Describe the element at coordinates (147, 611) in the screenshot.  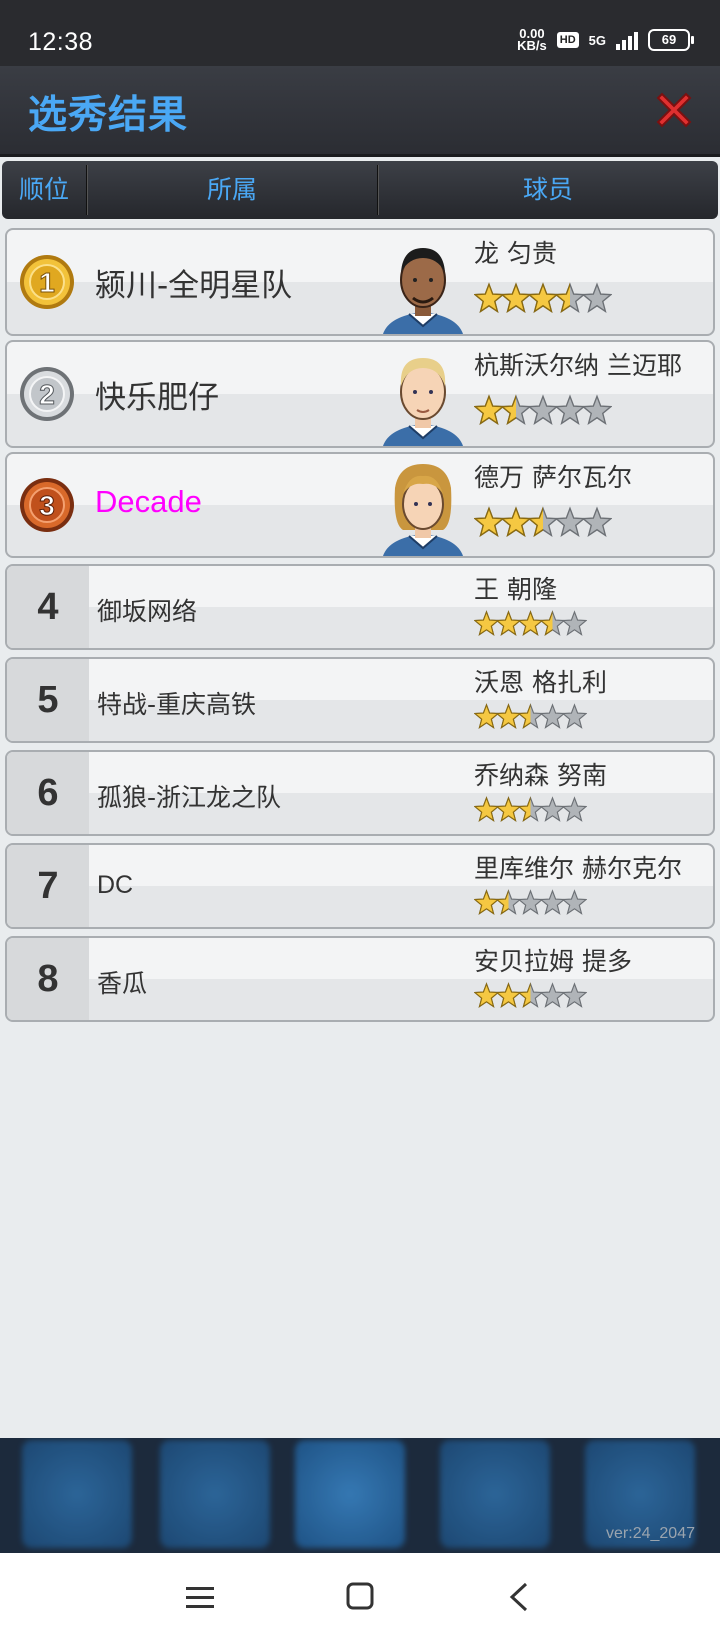
I see `team-name: 御坂网络` at that location.